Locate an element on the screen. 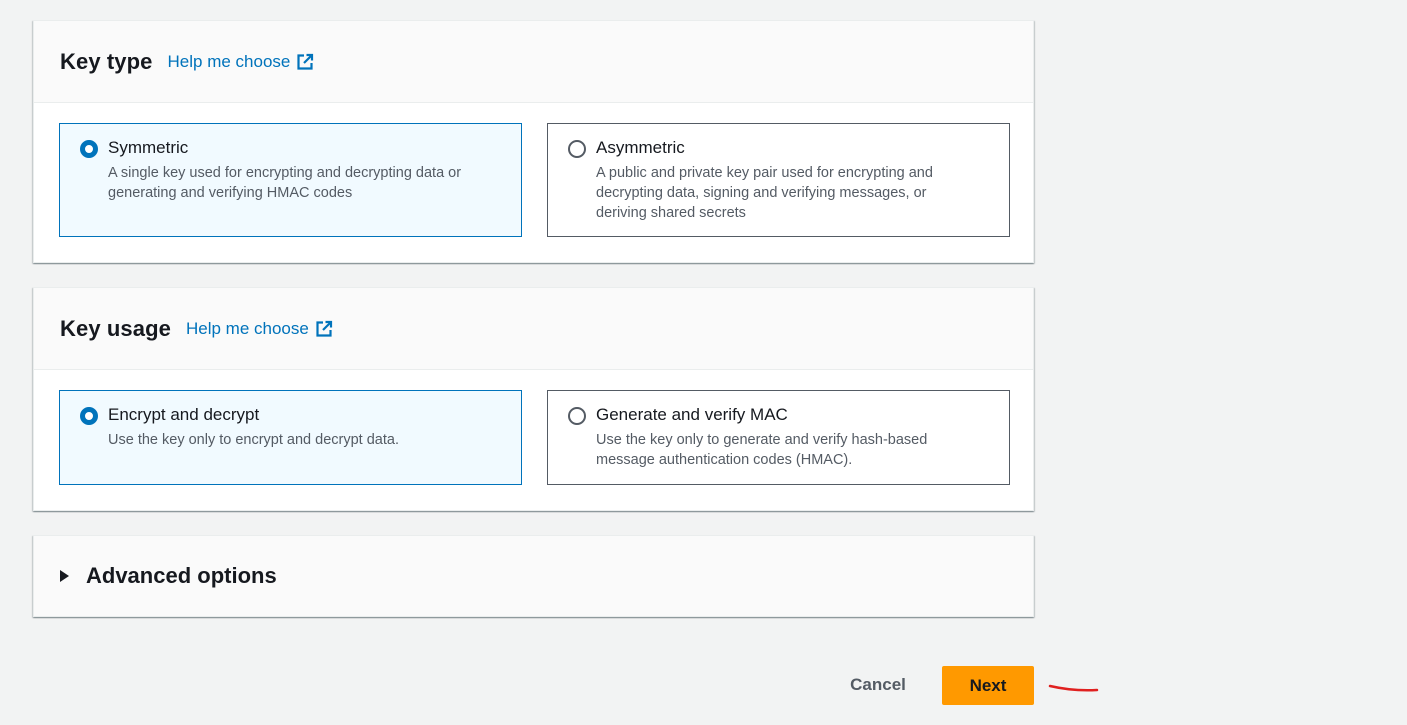  advanced-options-toggle: Advanced options is located at coordinates (533, 576).